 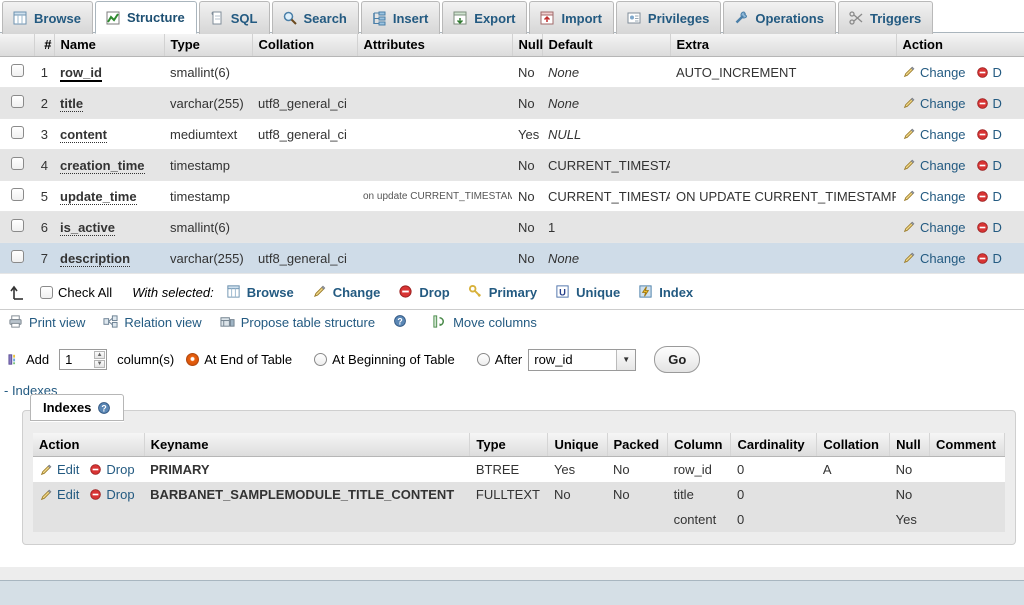 What do you see at coordinates (109, 103) in the screenshot?
I see `column-name: title` at bounding box center [109, 103].